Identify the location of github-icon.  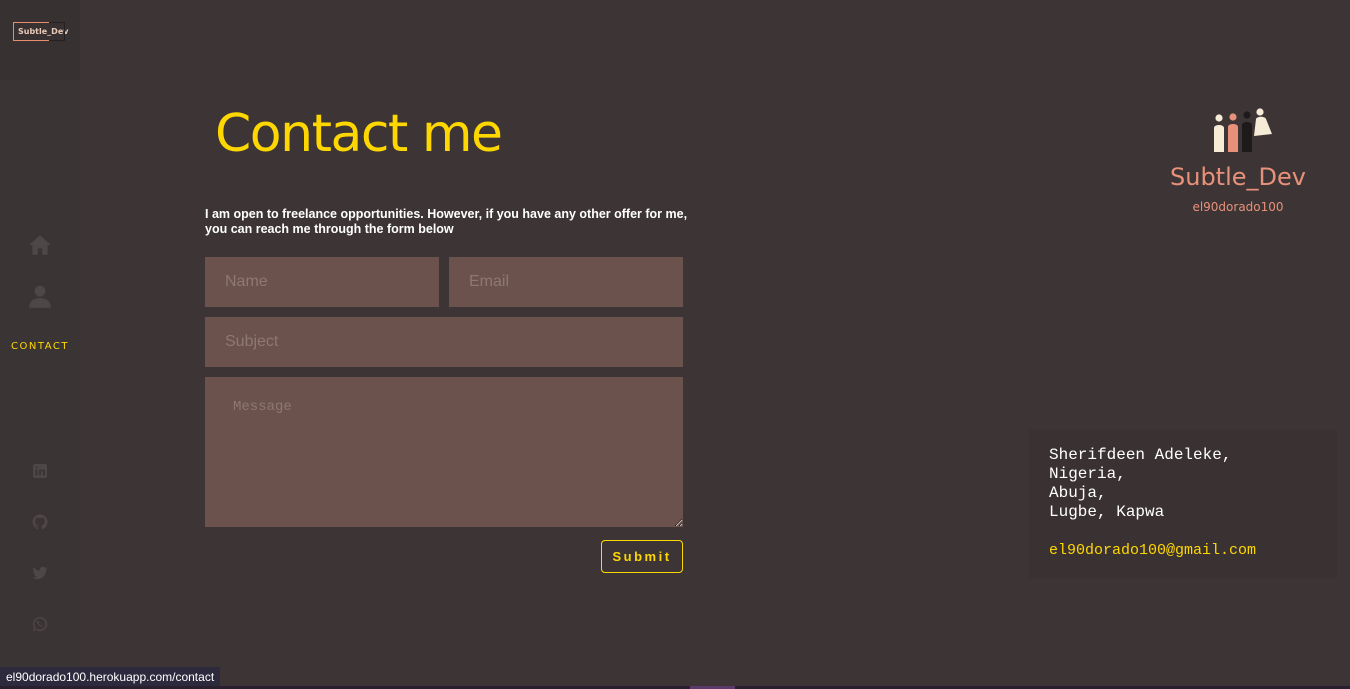
(40, 522).